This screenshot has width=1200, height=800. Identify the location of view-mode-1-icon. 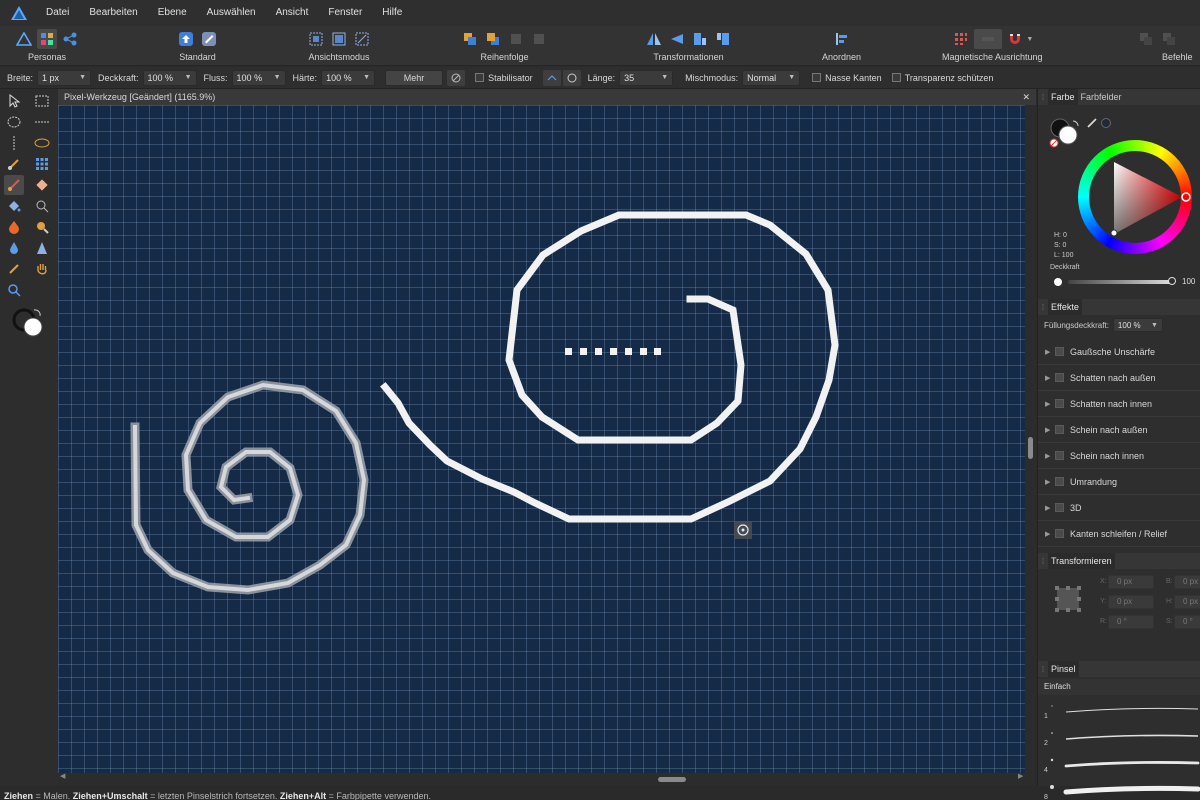
(316, 39).